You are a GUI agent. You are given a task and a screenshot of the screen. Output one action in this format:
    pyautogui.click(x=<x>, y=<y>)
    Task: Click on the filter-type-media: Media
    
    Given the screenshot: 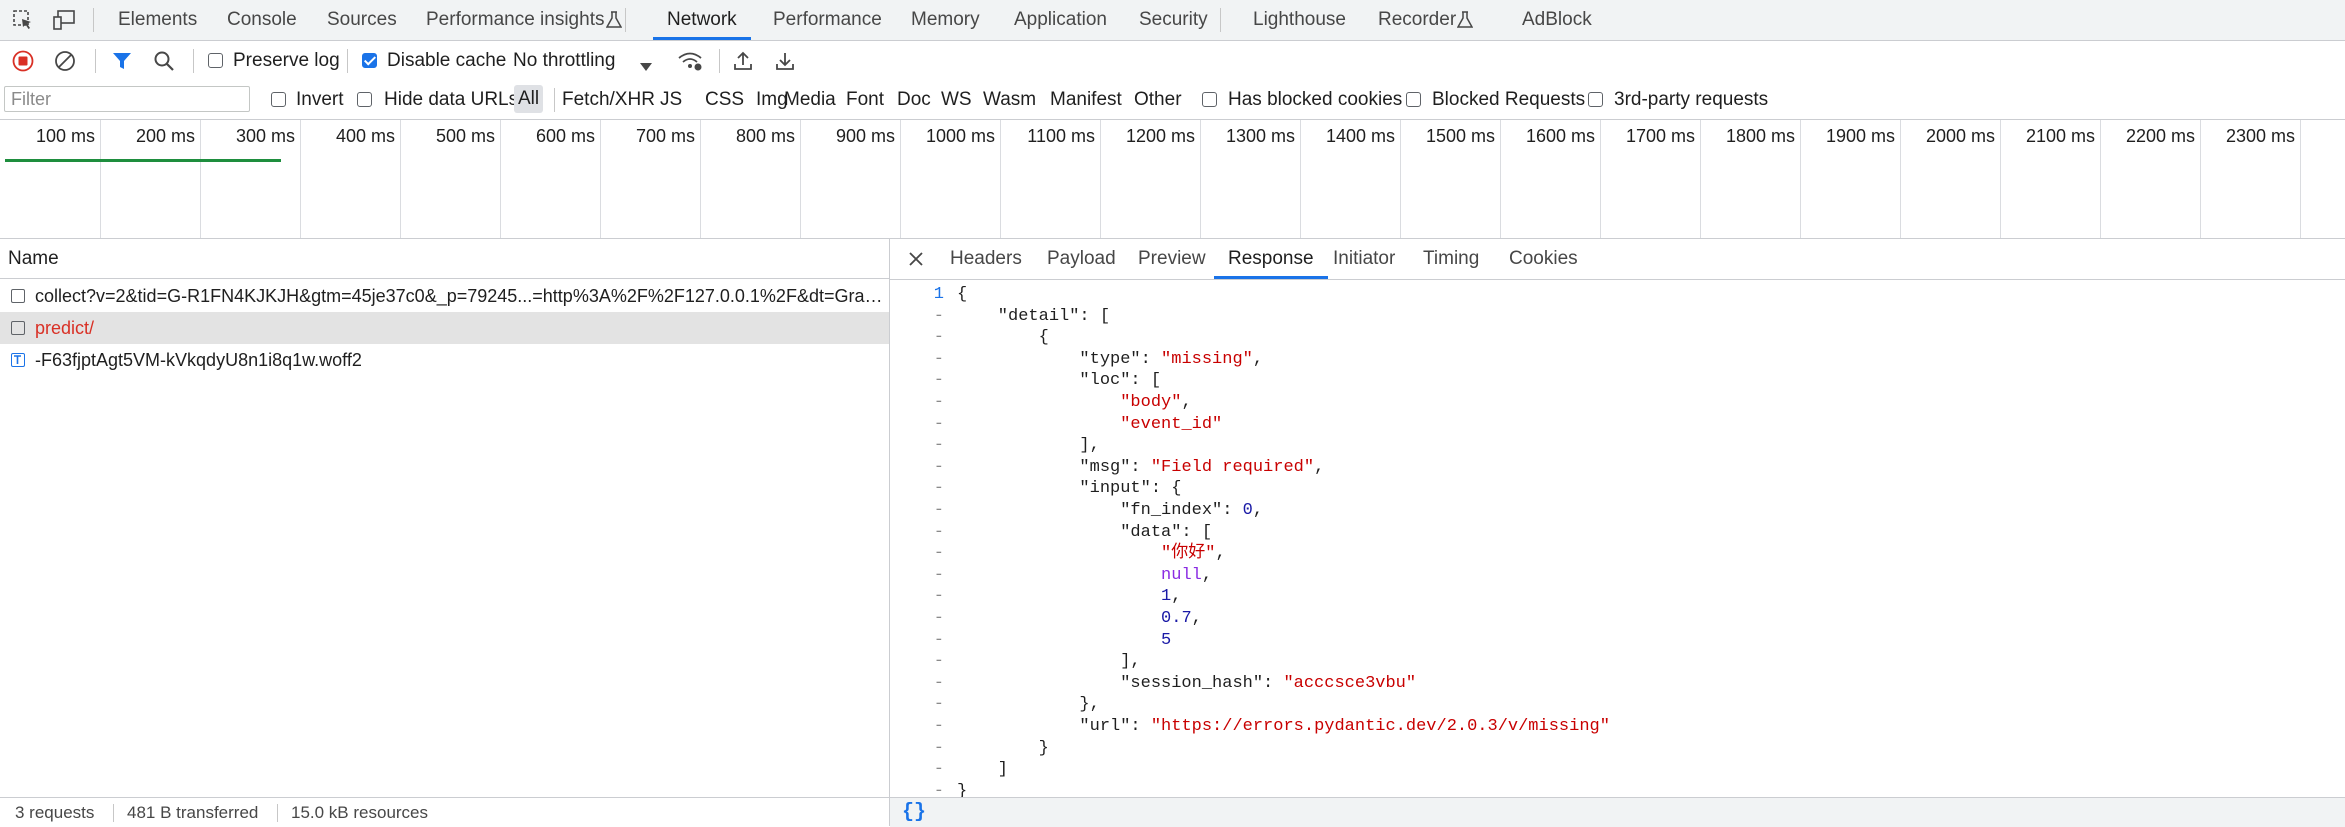 What is the action you would take?
    pyautogui.click(x=810, y=99)
    